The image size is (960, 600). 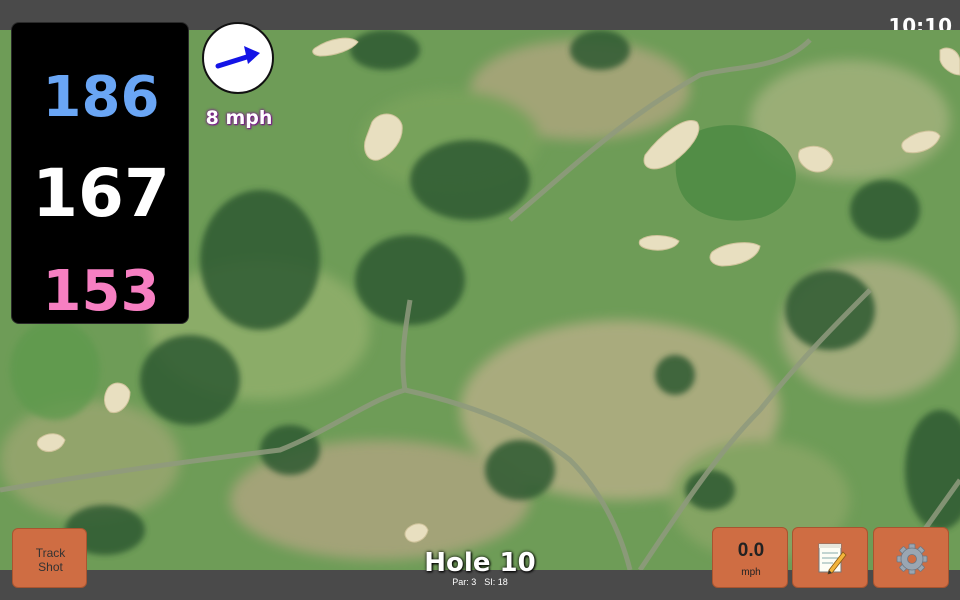 I want to click on wind-indicator, so click(x=238, y=58).